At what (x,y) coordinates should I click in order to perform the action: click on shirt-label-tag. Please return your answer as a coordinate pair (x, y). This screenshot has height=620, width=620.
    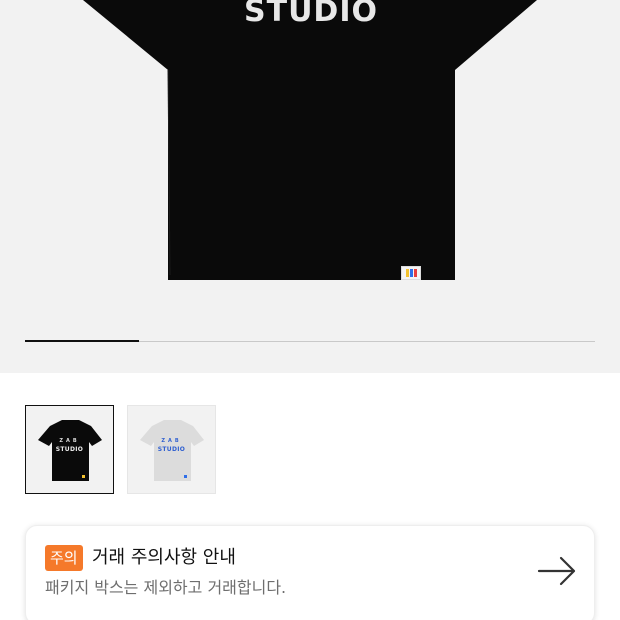
    Looking at the image, I should click on (411, 273).